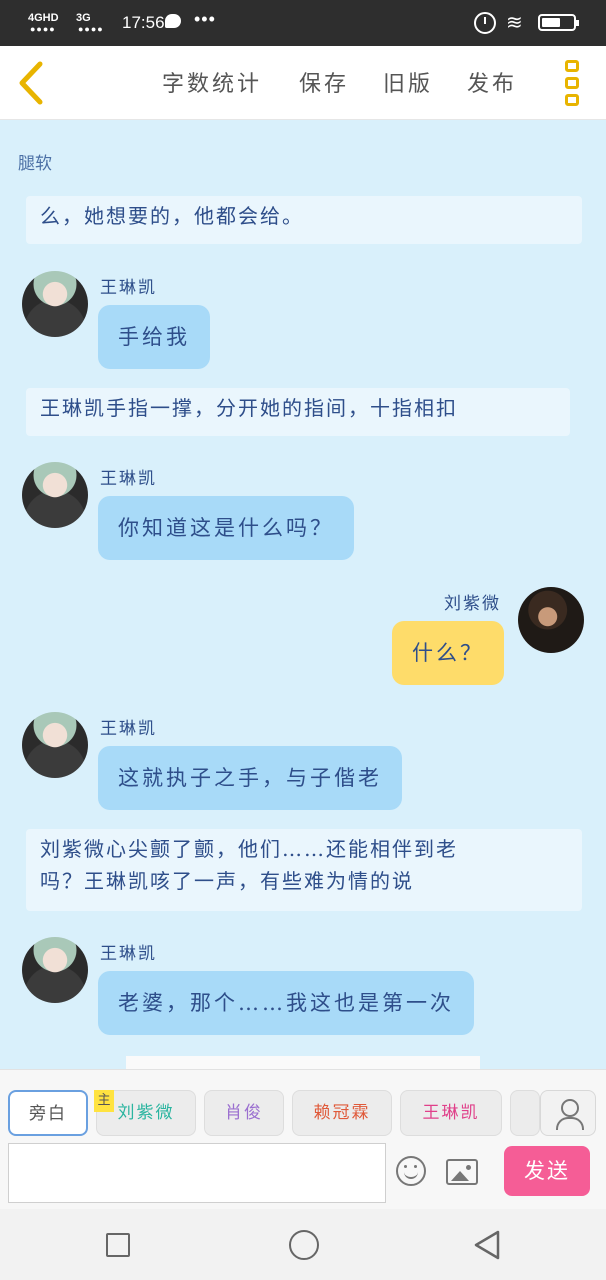 The height and width of the screenshot is (1280, 606). What do you see at coordinates (212, 82) in the screenshot?
I see `word-count-button: 字数统计` at bounding box center [212, 82].